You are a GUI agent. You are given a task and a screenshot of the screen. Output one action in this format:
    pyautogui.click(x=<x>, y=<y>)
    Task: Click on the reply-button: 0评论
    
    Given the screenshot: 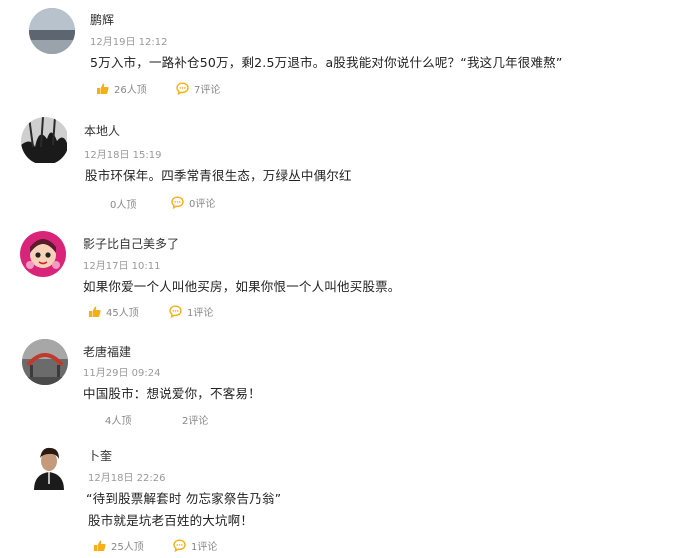 What is the action you would take?
    pyautogui.click(x=193, y=202)
    